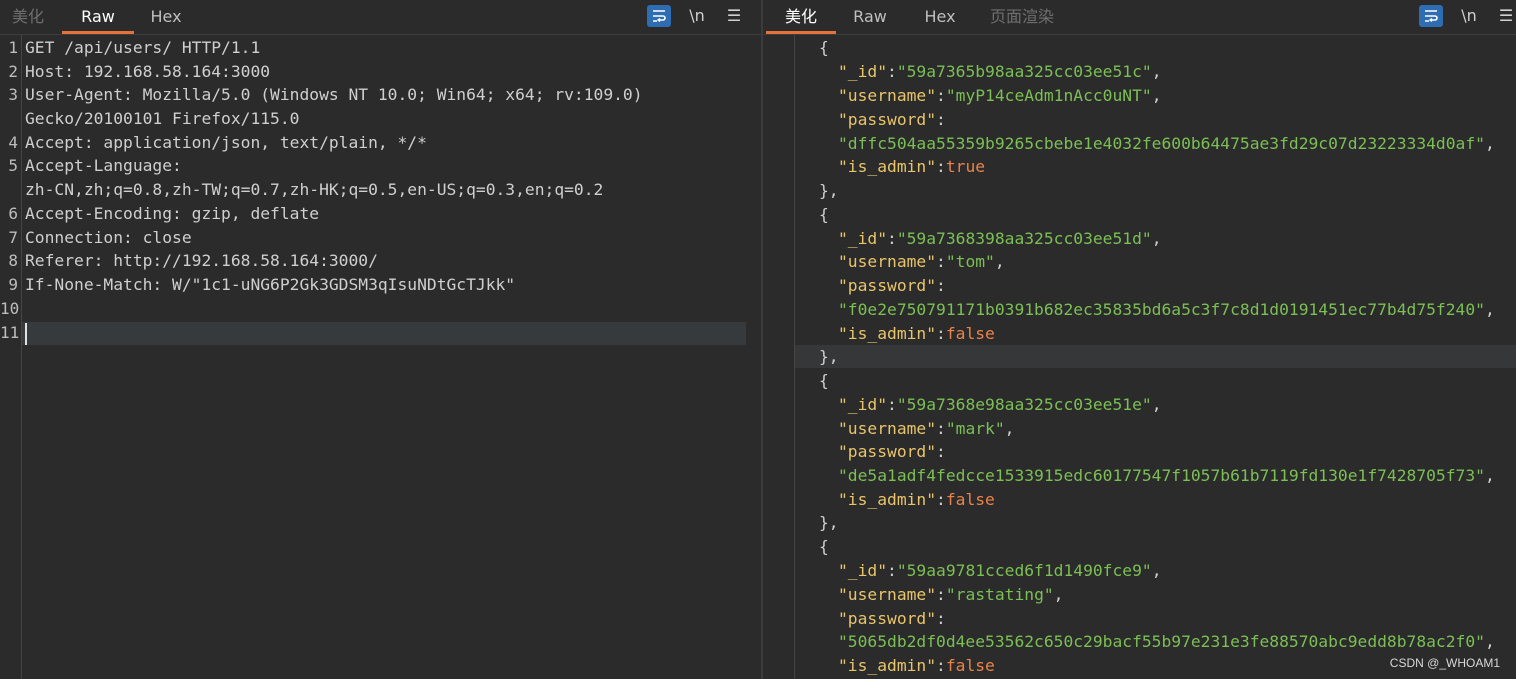 Image resolution: width=1516 pixels, height=679 pixels. Describe the element at coordinates (13, 284) in the screenshot. I see `line-number: 9` at that location.